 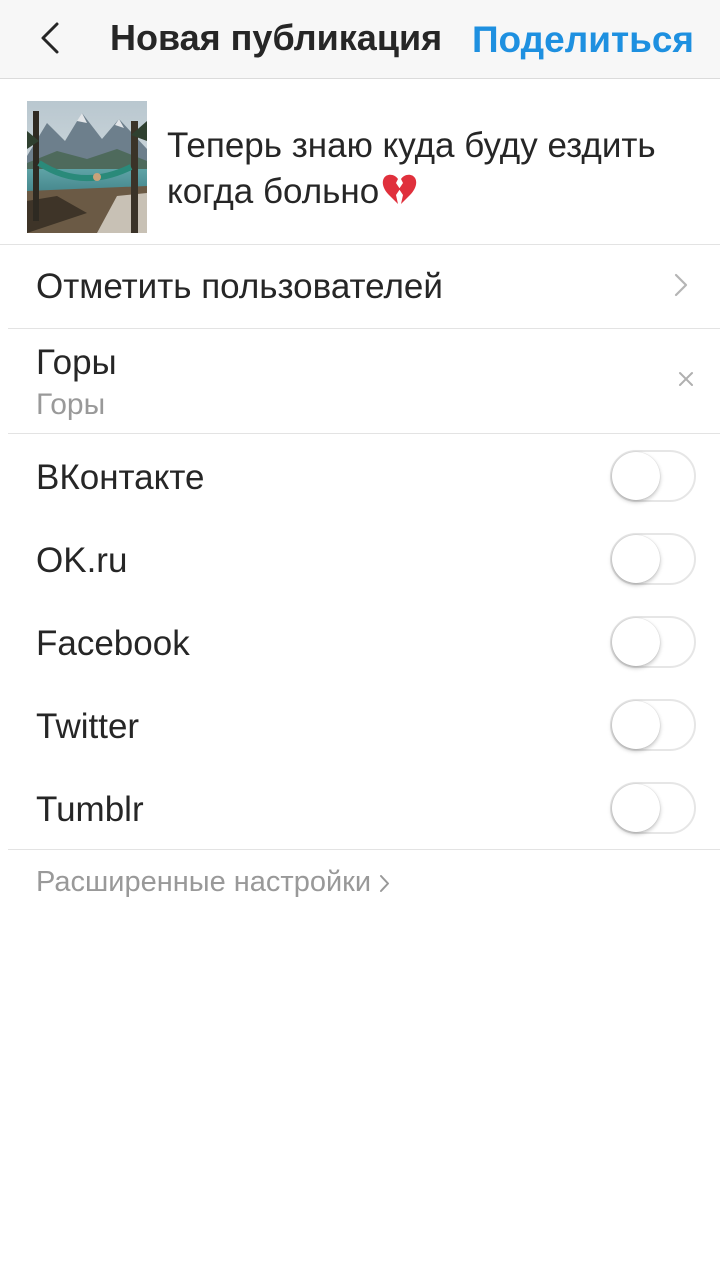 I want to click on back-button, so click(x=50, y=38).